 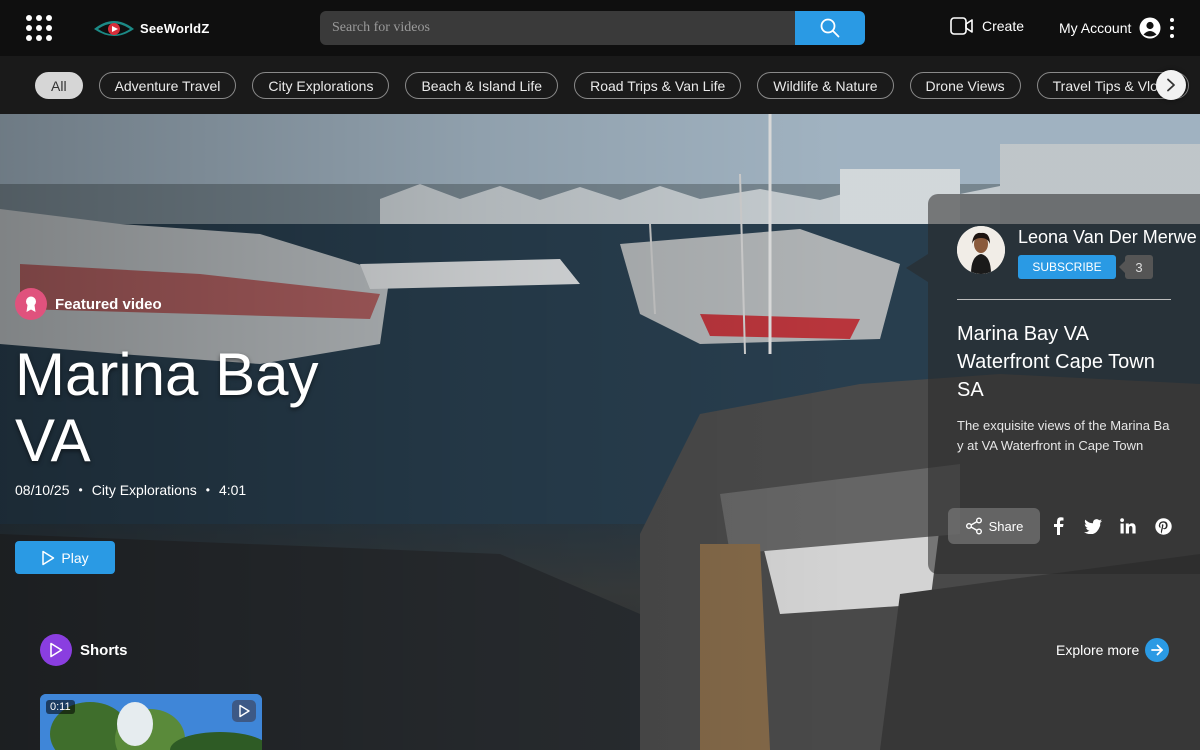 What do you see at coordinates (244, 711) in the screenshot?
I see `shorts-badge-icon` at bounding box center [244, 711].